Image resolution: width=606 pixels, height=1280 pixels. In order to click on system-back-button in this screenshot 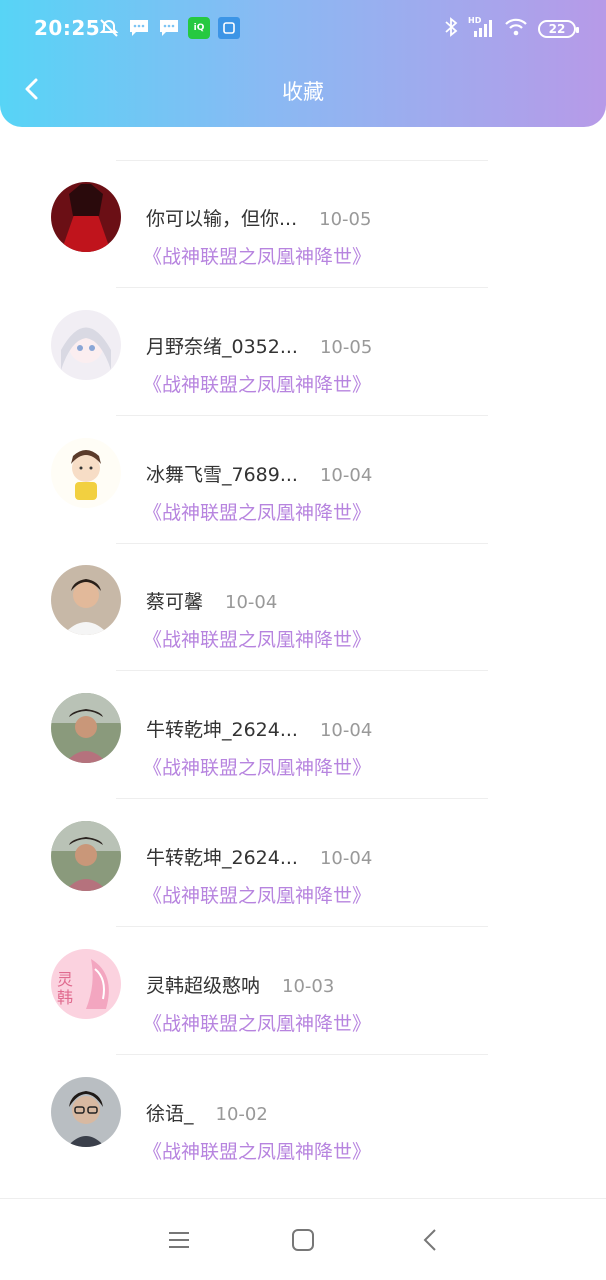, I will do `click(431, 1240)`.